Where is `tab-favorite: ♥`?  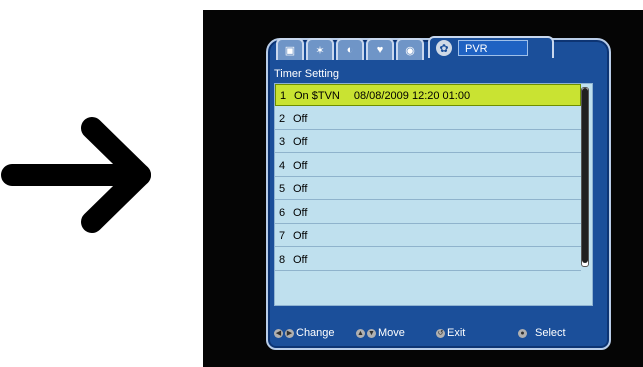
tab-favorite: ♥ is located at coordinates (380, 49).